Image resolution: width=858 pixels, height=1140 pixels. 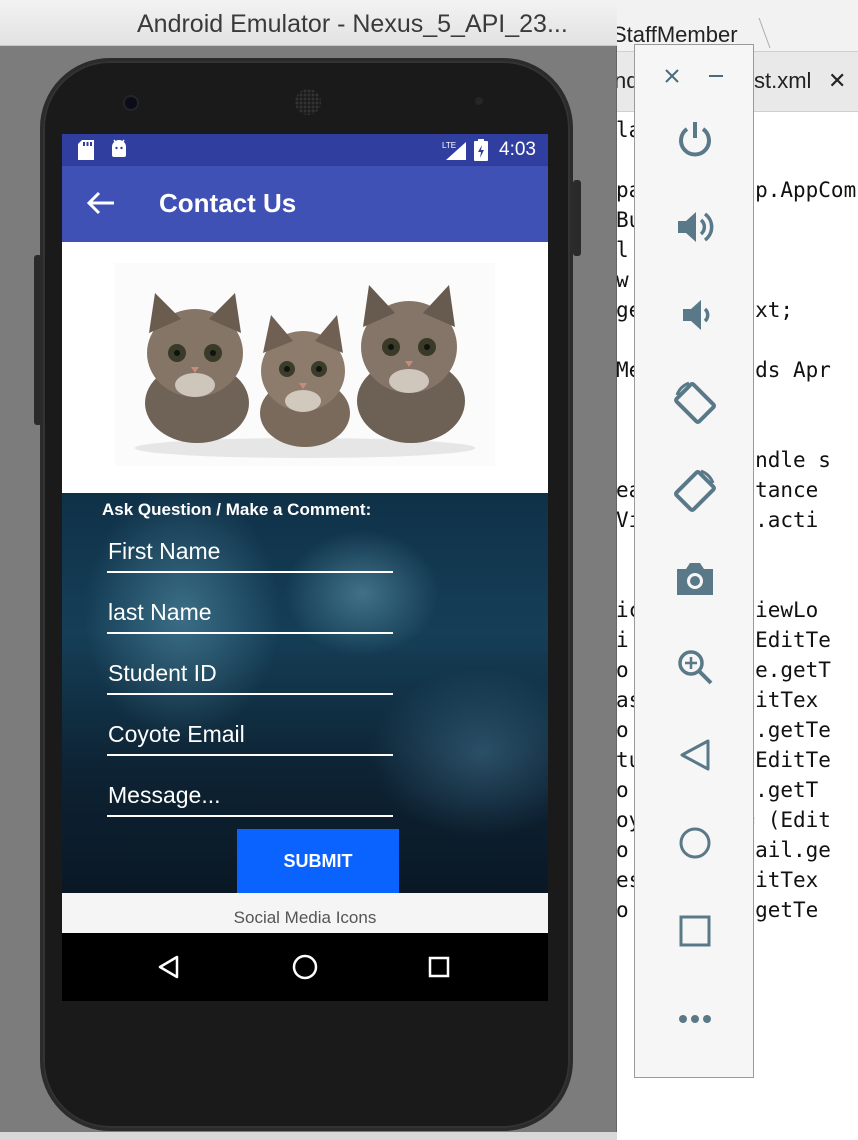 I want to click on emulator-bottom-strip, so click(x=308, y=1136).